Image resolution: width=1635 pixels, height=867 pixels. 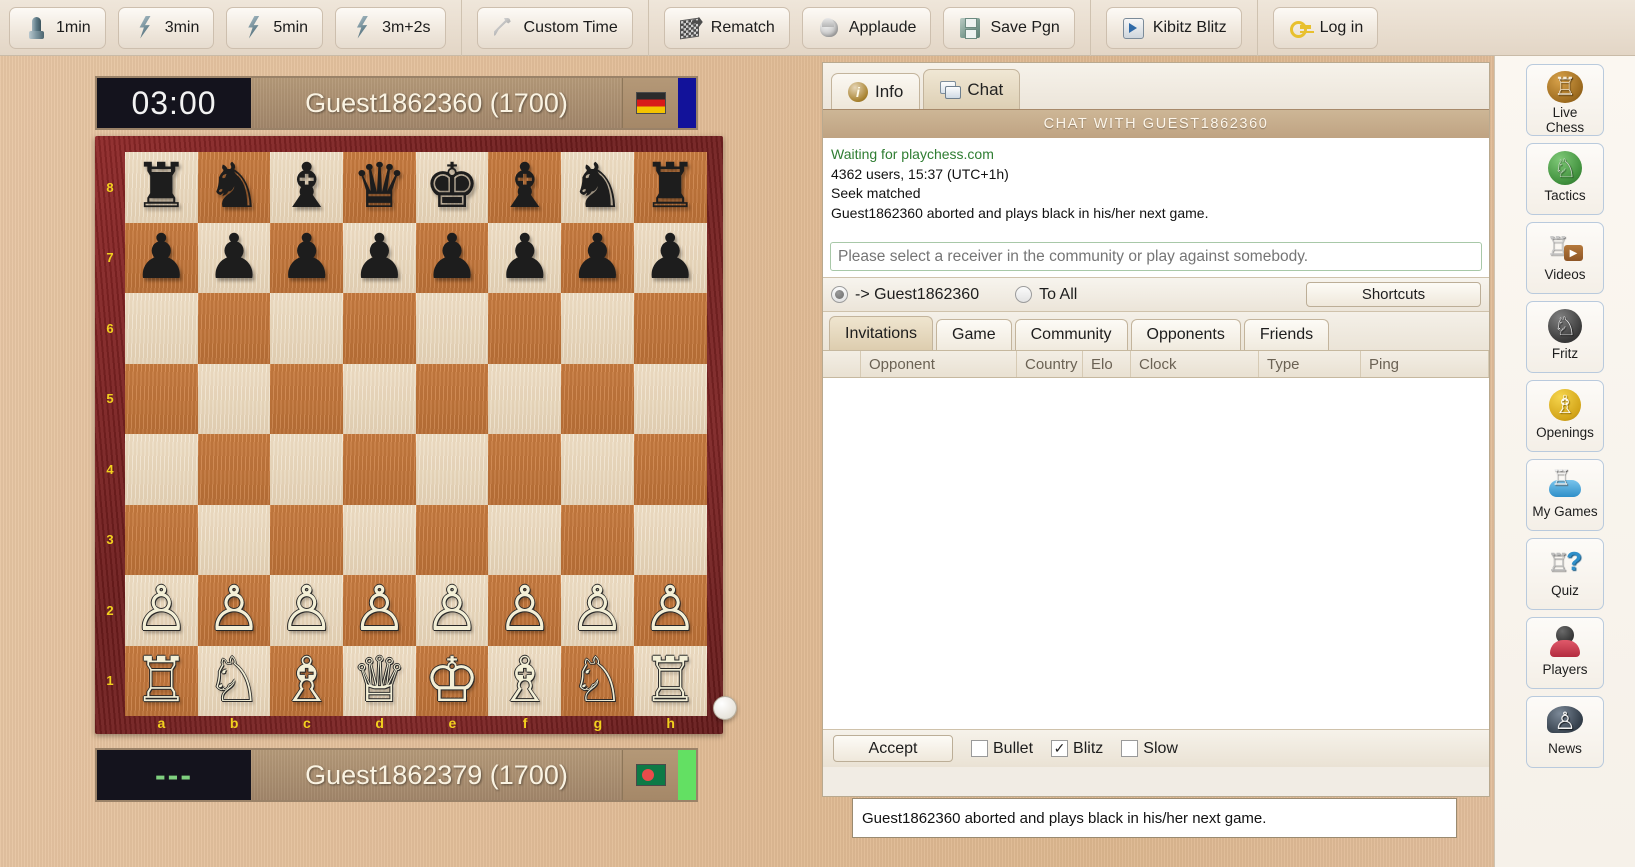 What do you see at coordinates (166, 27) in the screenshot?
I see `time-control-3min-button: 3min` at bounding box center [166, 27].